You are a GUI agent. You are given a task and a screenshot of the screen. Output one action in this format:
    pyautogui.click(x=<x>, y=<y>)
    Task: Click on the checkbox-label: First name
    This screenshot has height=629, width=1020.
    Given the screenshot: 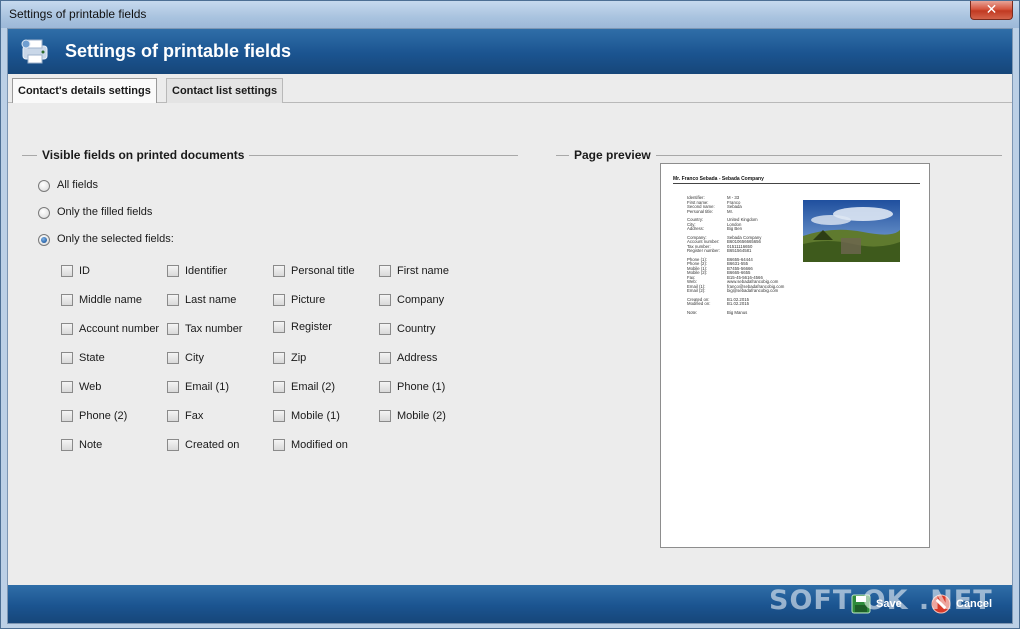 What is the action you would take?
    pyautogui.click(x=423, y=271)
    